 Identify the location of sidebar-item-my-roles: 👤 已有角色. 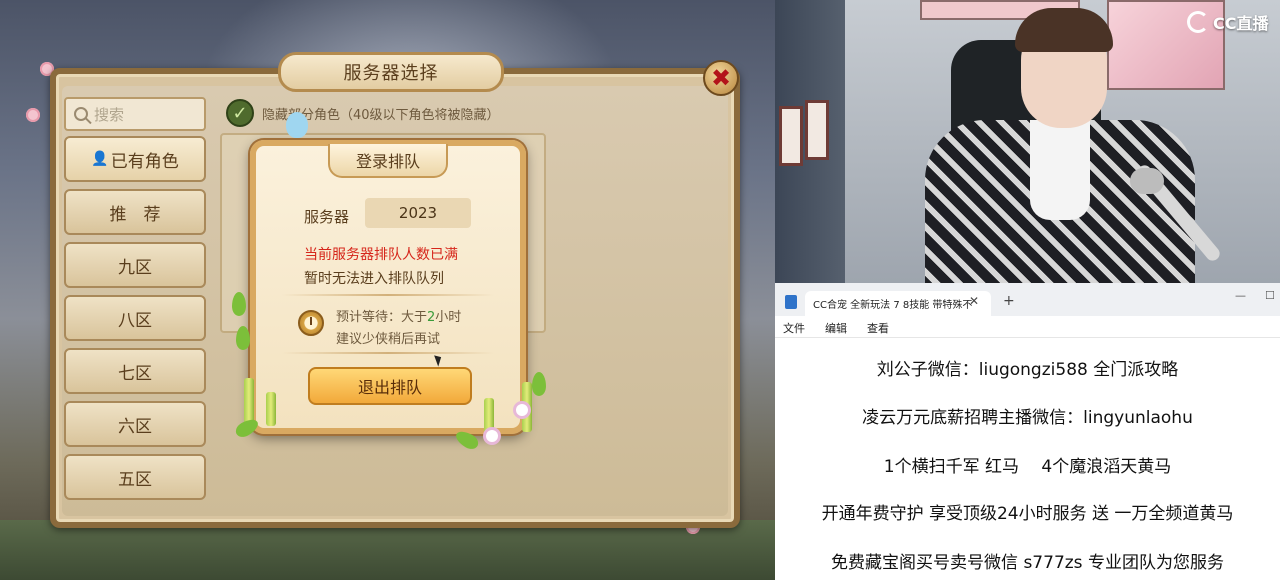
(135, 159).